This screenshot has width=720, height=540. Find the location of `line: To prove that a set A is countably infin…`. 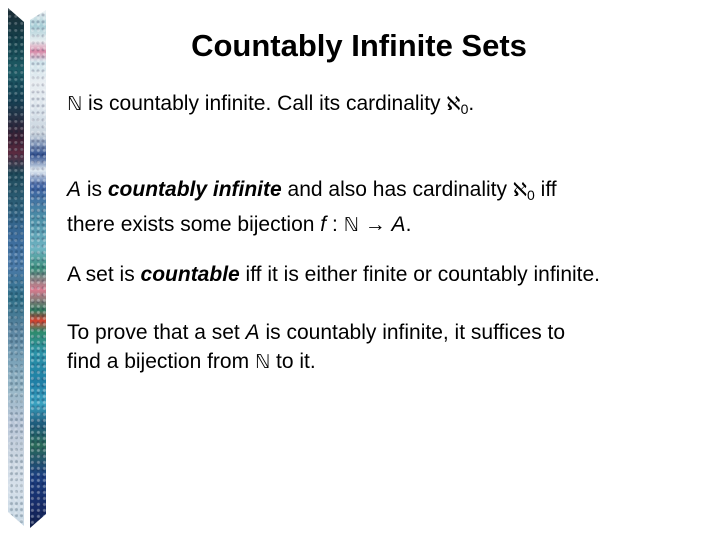

line: To prove that a set A is countably infin… is located at coordinates (316, 332).